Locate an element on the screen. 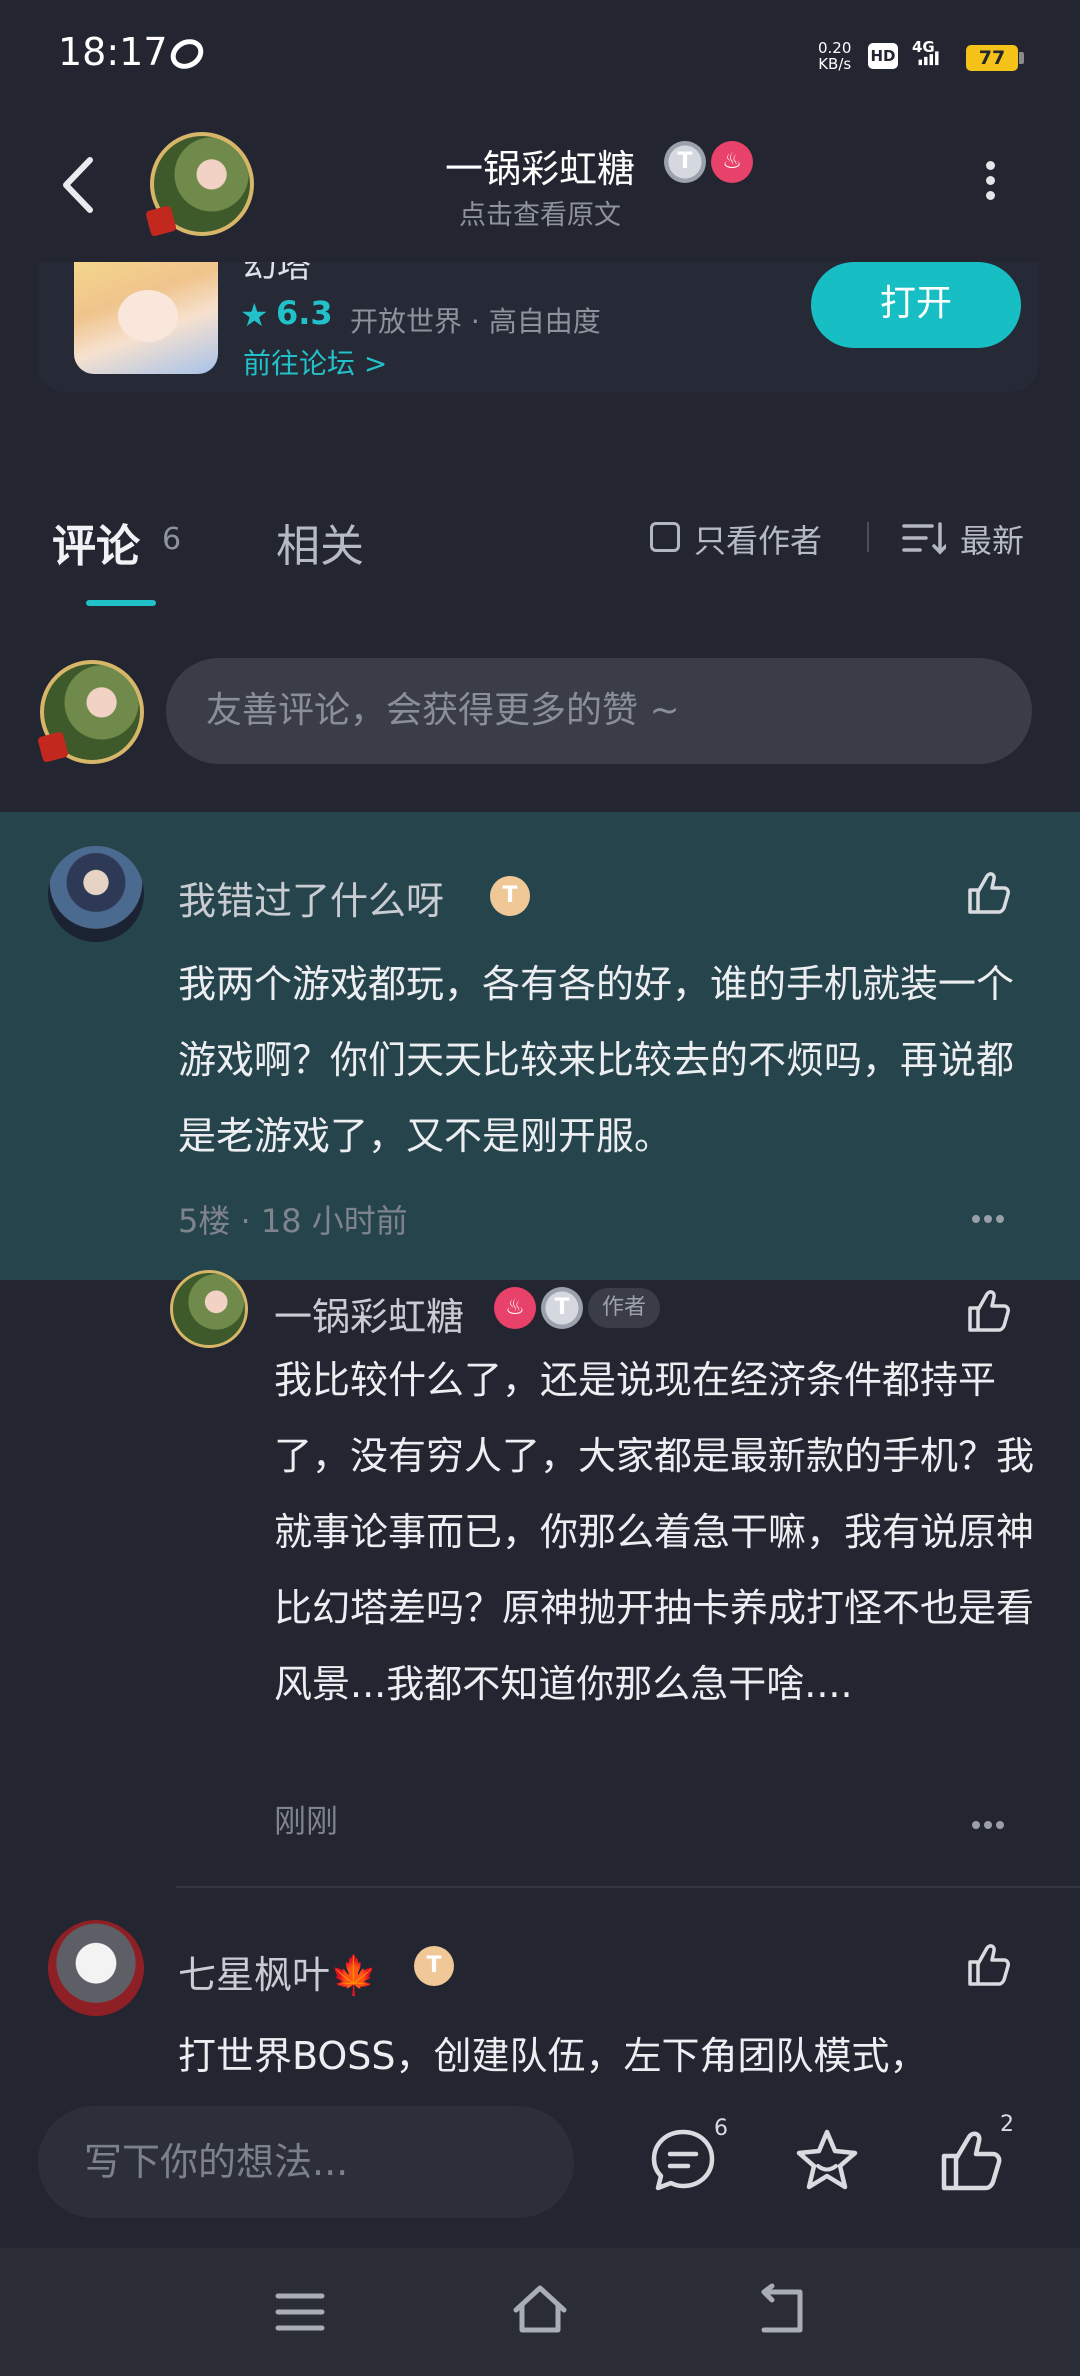 The width and height of the screenshot is (1080, 2376). game-card: 幻塔 ★ 6.3 开放世界 · 高自由度 前往论坛 > 打开 is located at coordinates (538, 327).